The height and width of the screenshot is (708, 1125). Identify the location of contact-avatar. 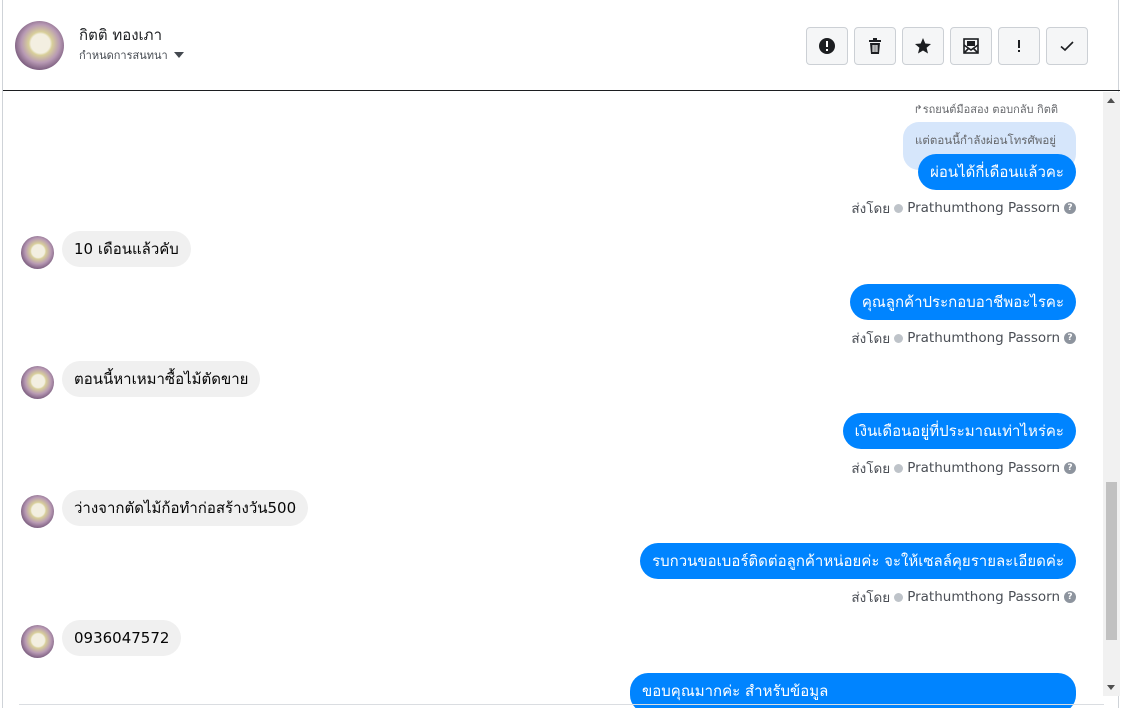
(39, 45).